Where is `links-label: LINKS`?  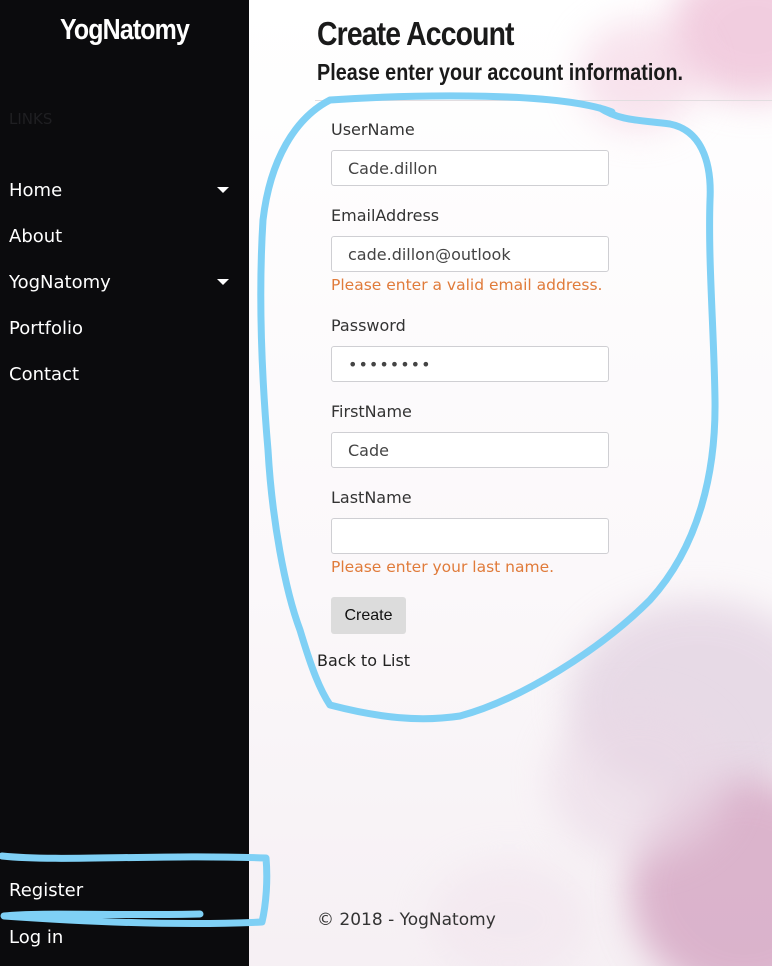
links-label: LINKS is located at coordinates (31, 119).